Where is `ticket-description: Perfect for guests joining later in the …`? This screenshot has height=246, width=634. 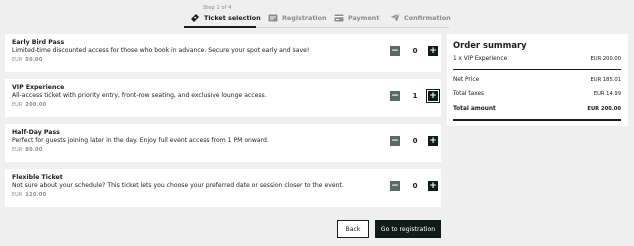
ticket-description: Perfect for guests joining later in the … is located at coordinates (140, 140).